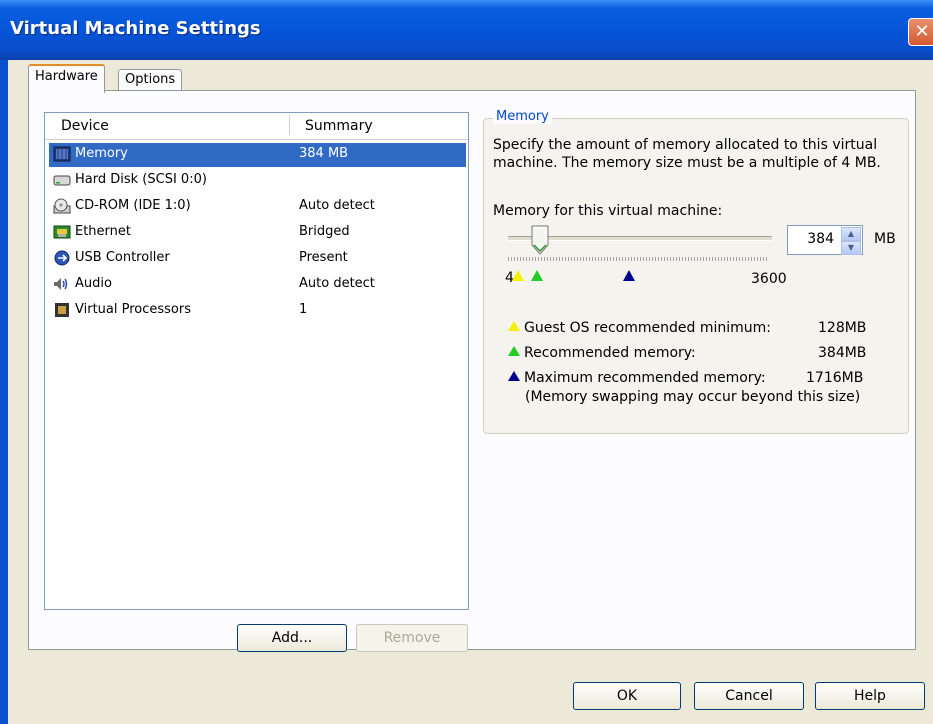 The height and width of the screenshot is (724, 933). What do you see at coordinates (608, 211) in the screenshot?
I see `memory-field-label: Memory for this virtual machine:` at bounding box center [608, 211].